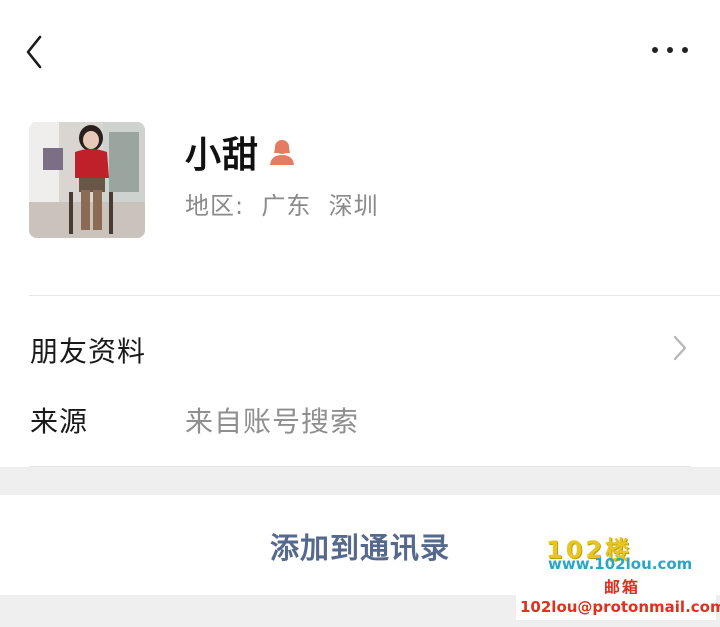 The height and width of the screenshot is (627, 720). Describe the element at coordinates (374, 295) in the screenshot. I see `divider` at that location.